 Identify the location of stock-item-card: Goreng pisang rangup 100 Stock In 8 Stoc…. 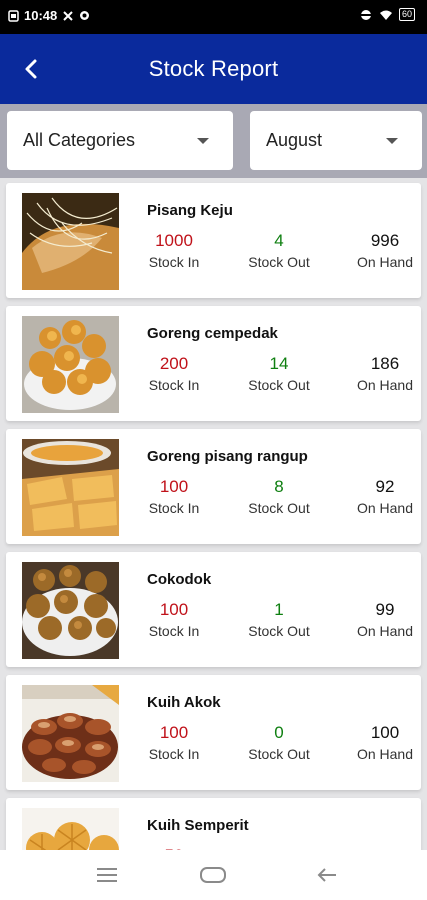
(213, 486).